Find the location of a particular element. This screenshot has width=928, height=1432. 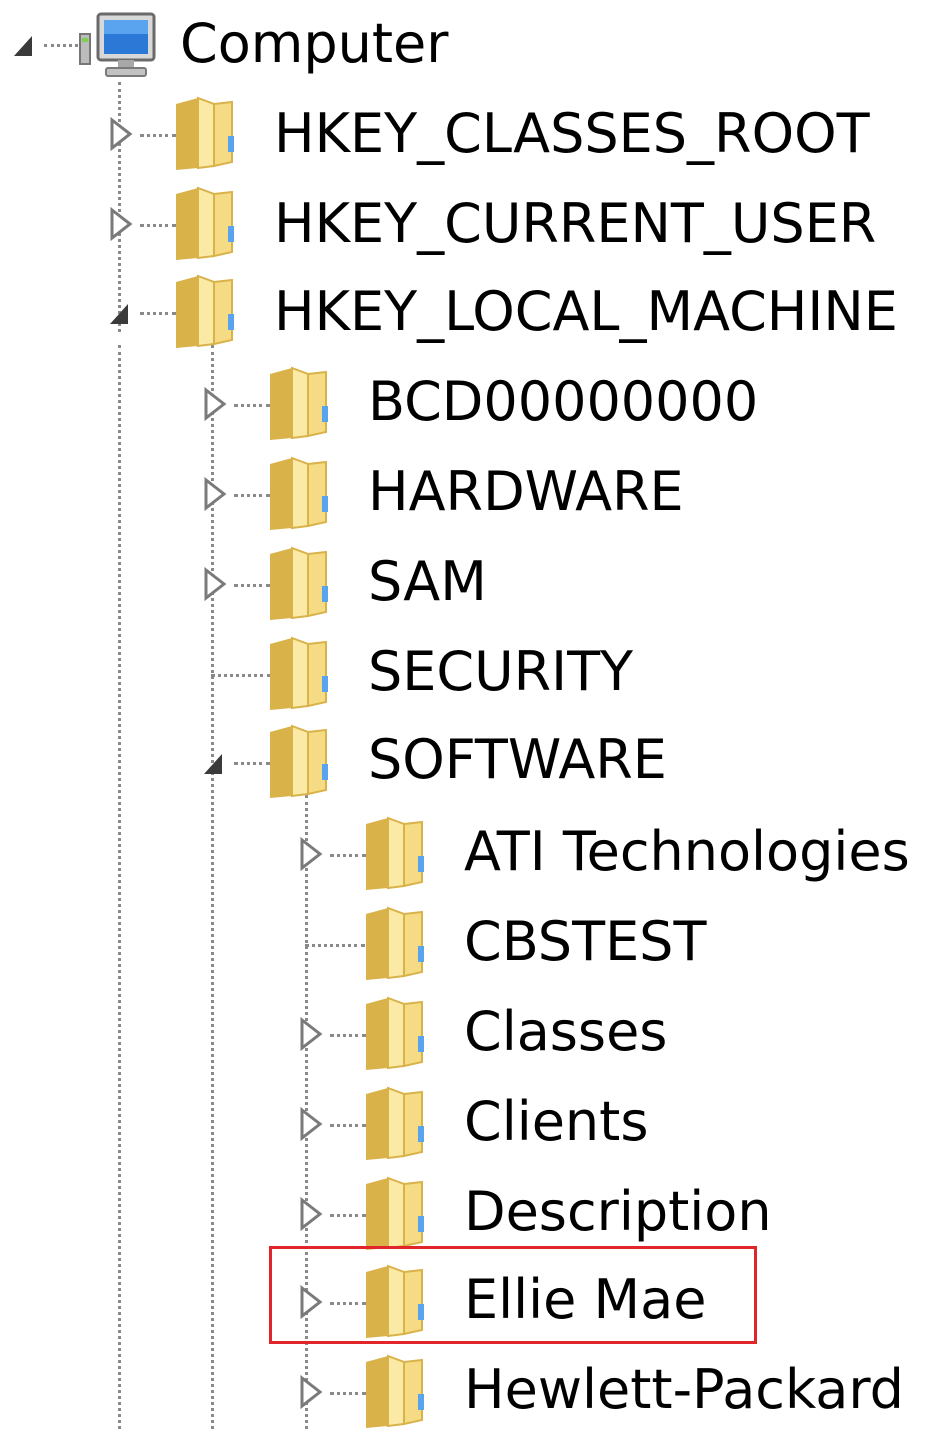

tree-item-hkey-current-user: HKEY_CURRENT_USER is located at coordinates (464, 224).